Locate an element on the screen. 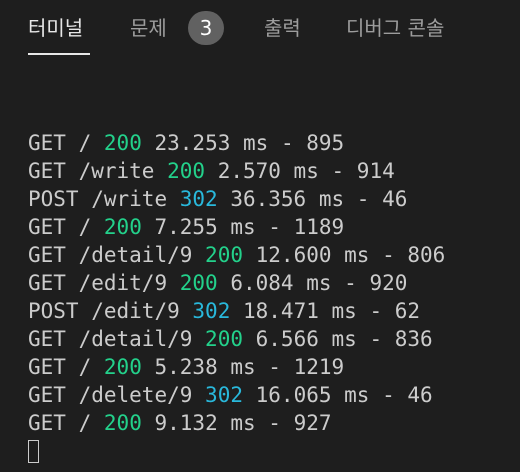 Image resolution: width=520 pixels, height=472 pixels. terminal-line: GET / 200 7.255 ms - 1189 is located at coordinates (186, 227).